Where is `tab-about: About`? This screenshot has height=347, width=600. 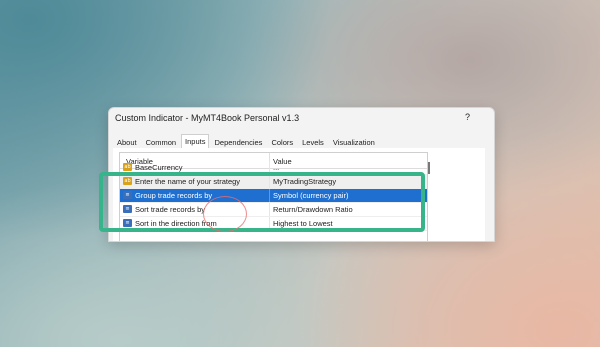
tab-about: About is located at coordinates (127, 142).